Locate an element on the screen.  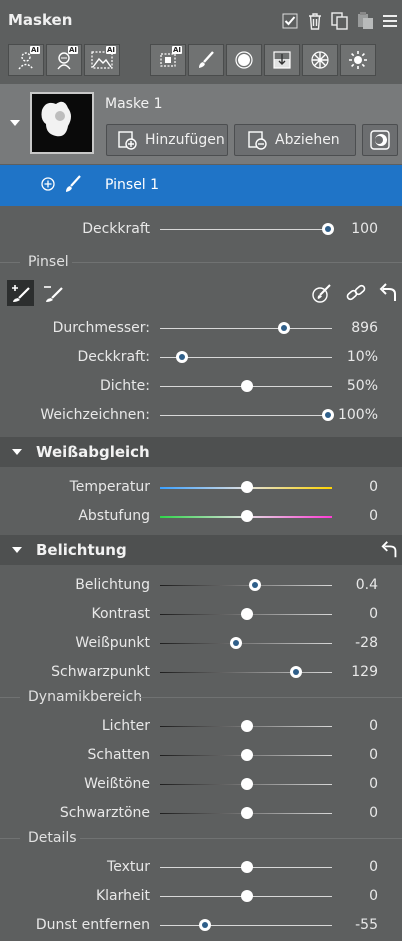
ai-person-detail-mask-icon: AI is located at coordinates (64, 60).